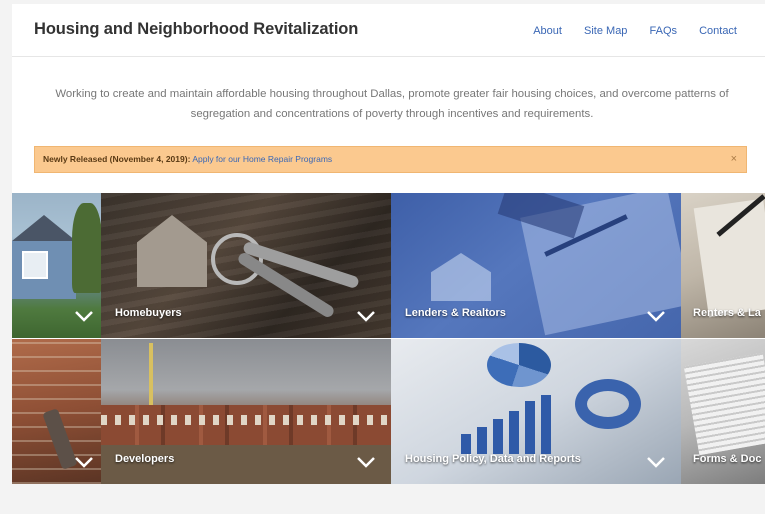 The width and height of the screenshot is (765, 514). What do you see at coordinates (35, 265) in the screenshot?
I see `house-window` at bounding box center [35, 265].